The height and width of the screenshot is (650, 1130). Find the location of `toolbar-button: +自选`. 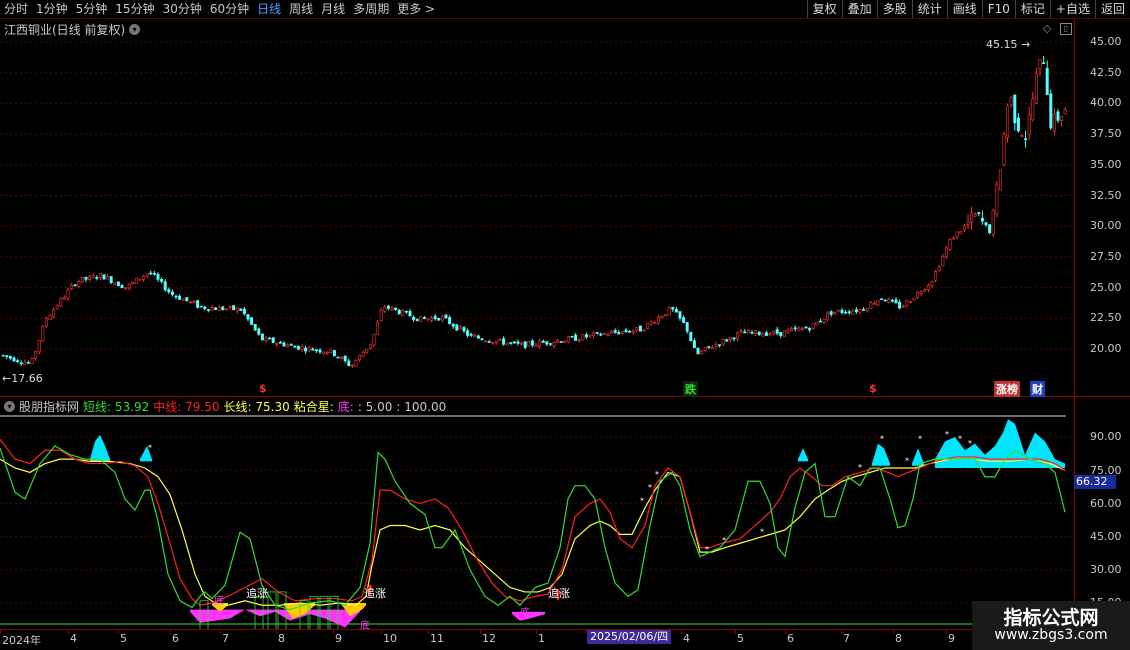

toolbar-button: +自选 is located at coordinates (1072, 9).